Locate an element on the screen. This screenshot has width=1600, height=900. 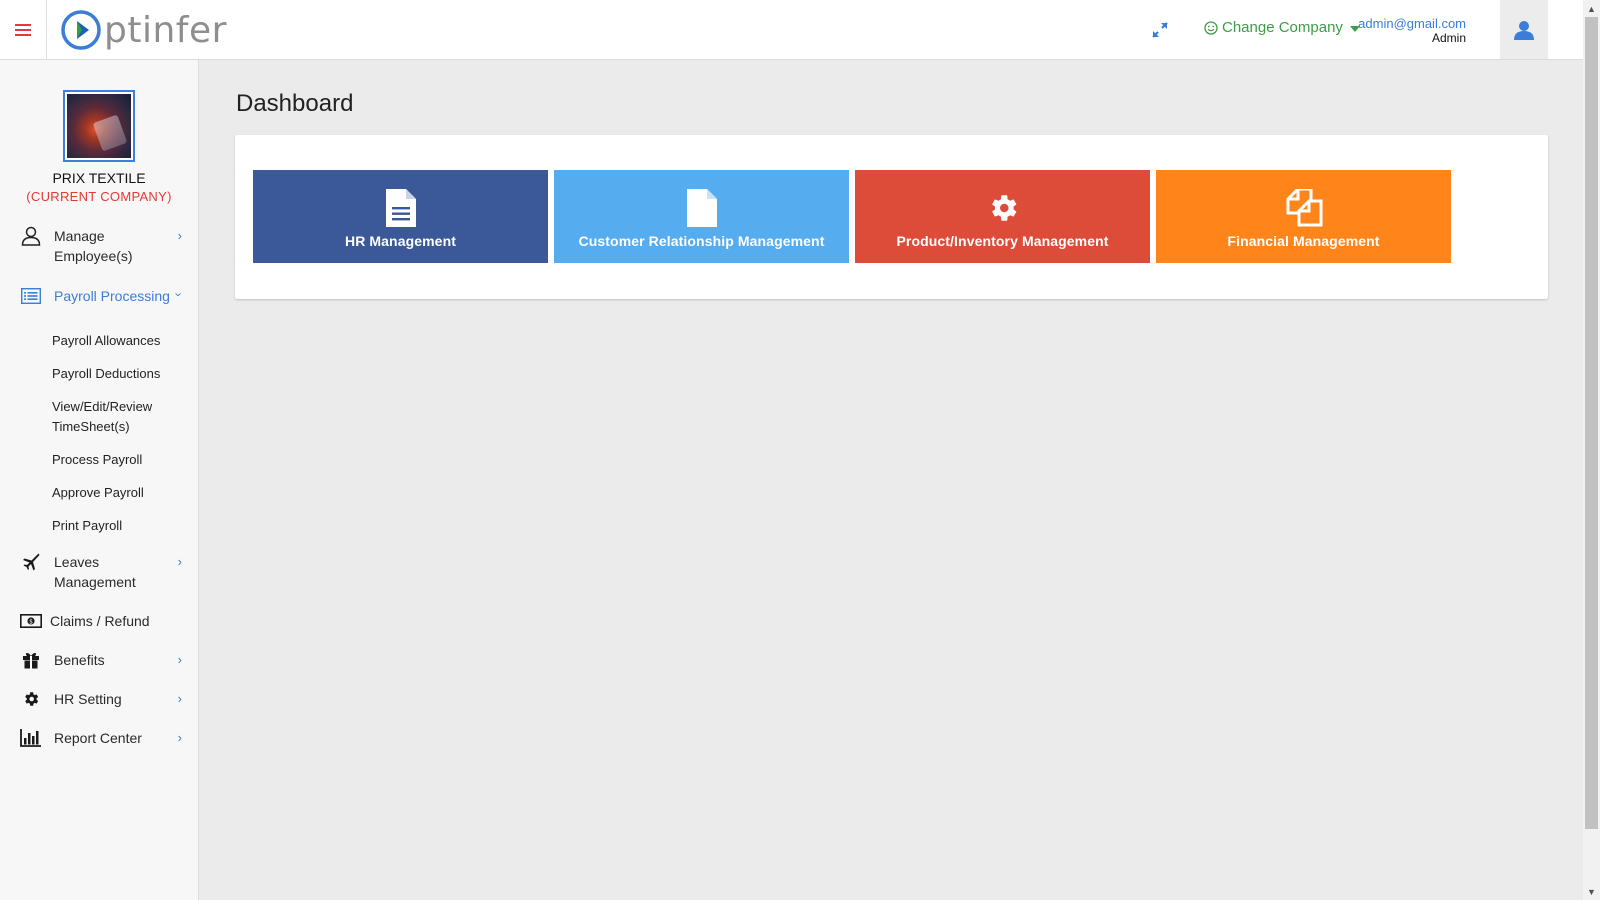
change-company-dropdown: Change Company is located at coordinates (1282, 27).